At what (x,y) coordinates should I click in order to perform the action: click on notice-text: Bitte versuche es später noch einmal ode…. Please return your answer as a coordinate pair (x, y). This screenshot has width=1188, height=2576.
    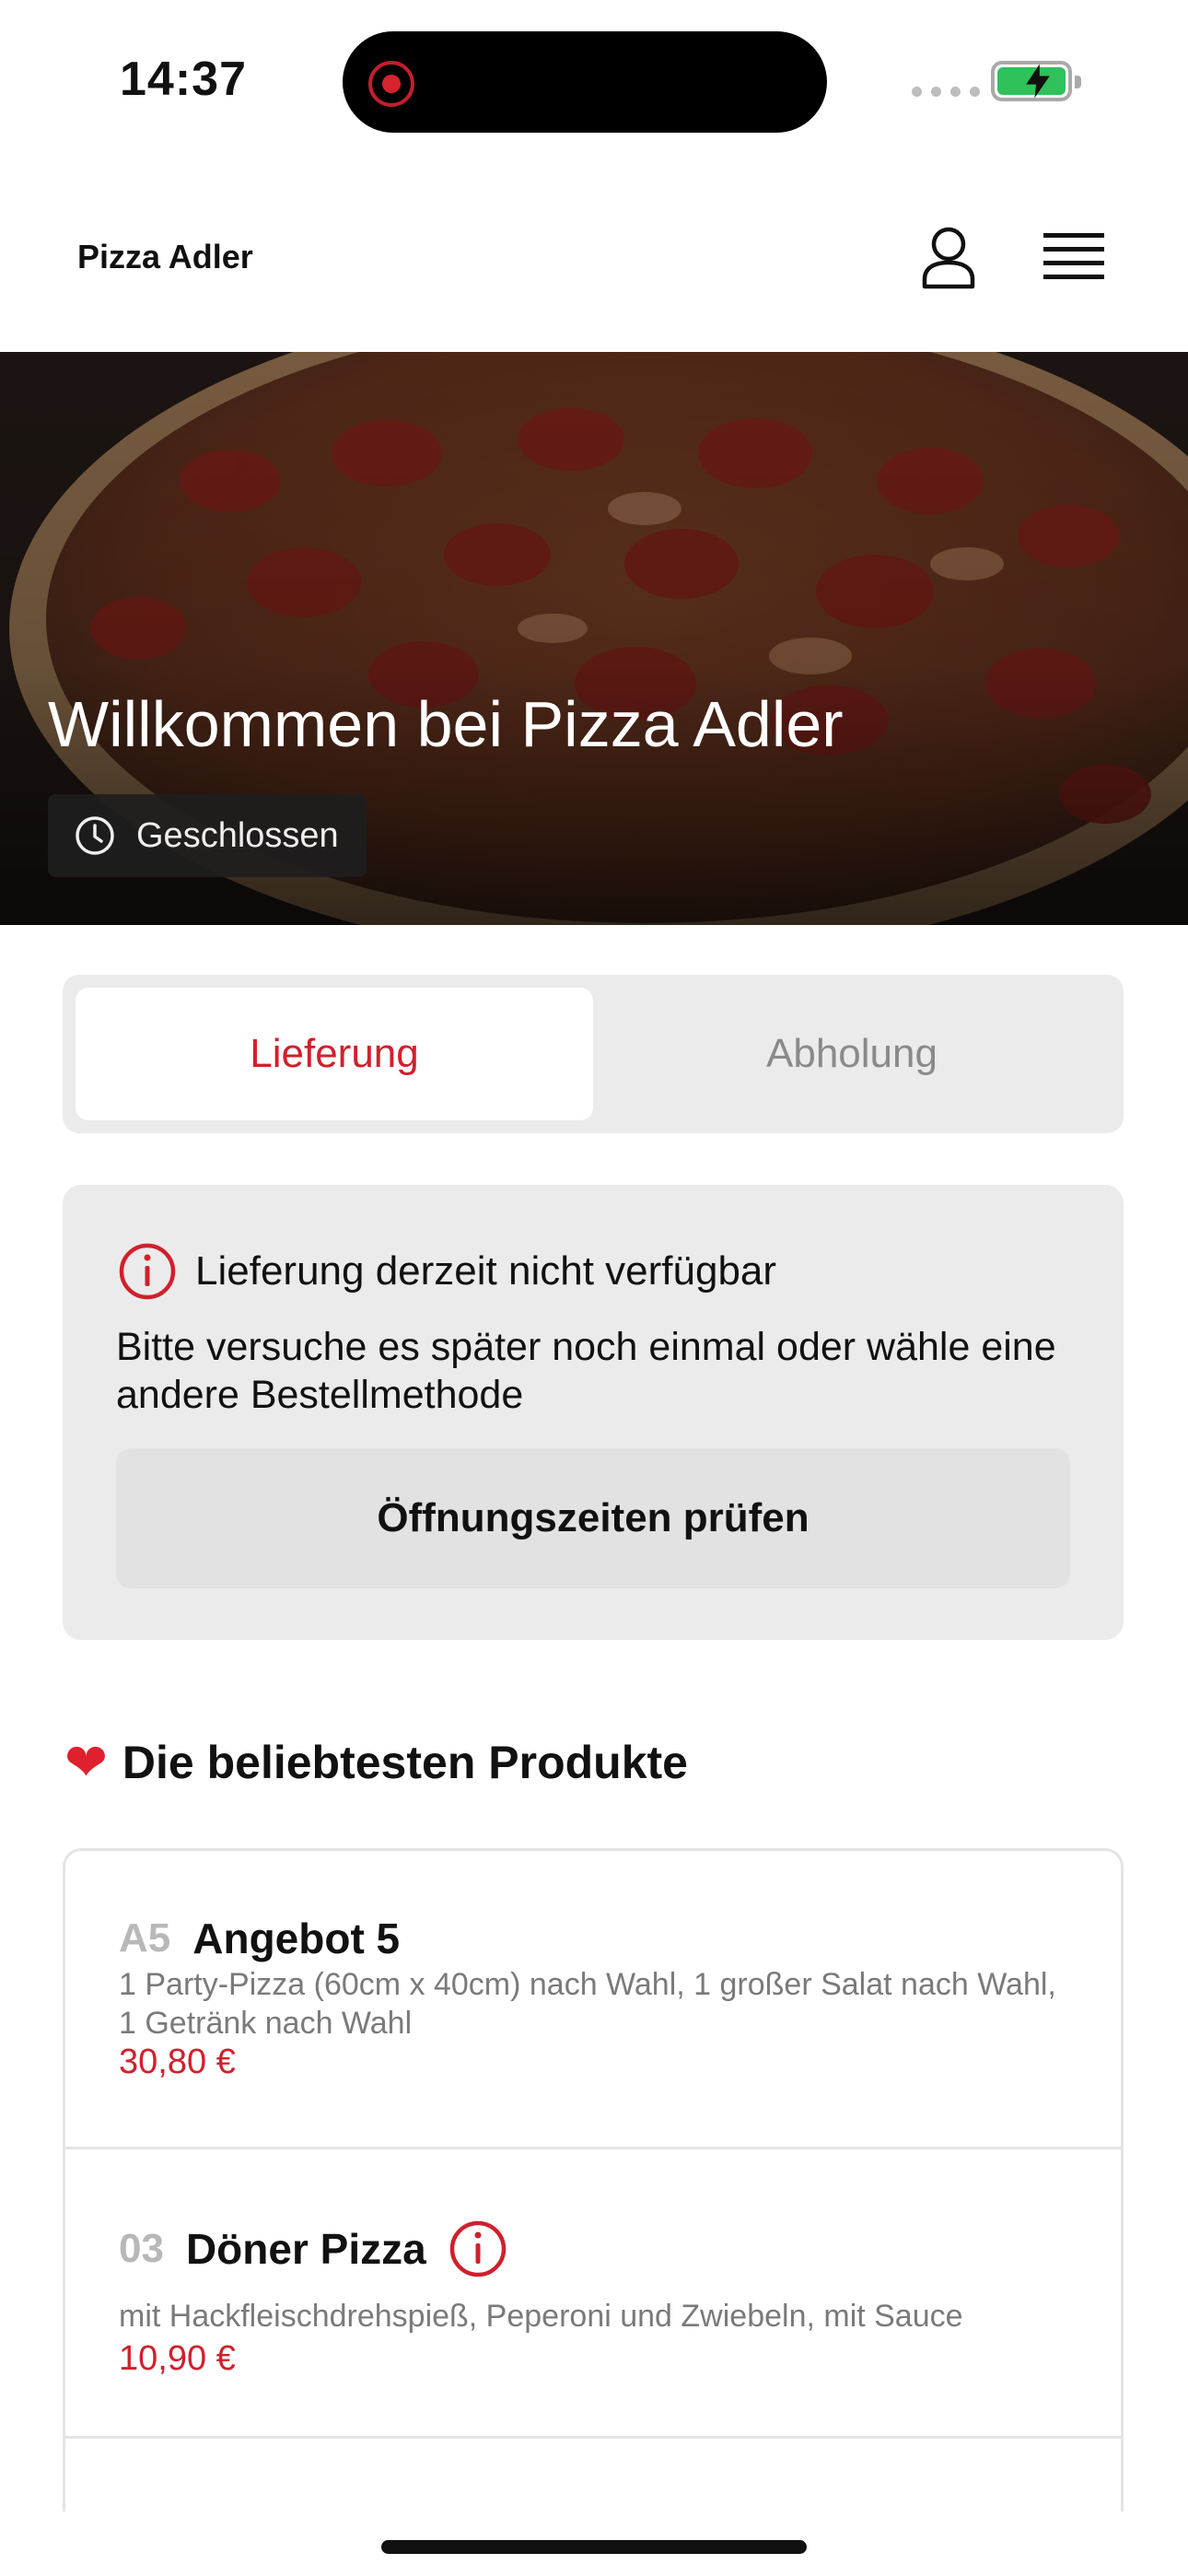
    Looking at the image, I should click on (586, 1371).